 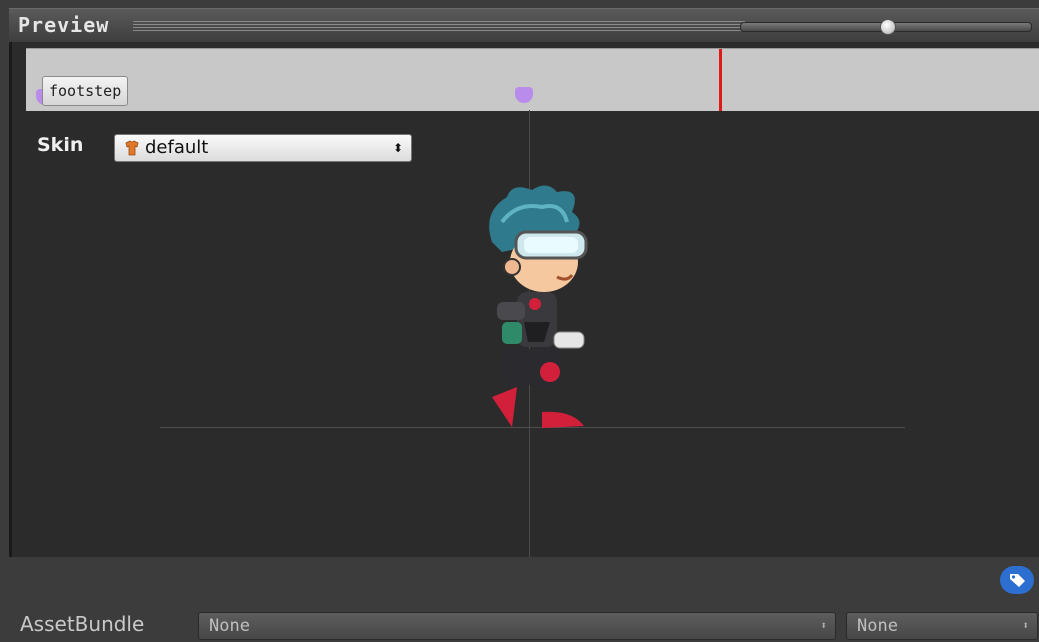 What do you see at coordinates (82, 624) in the screenshot?
I see `assetbundle-label: AssetBundle` at bounding box center [82, 624].